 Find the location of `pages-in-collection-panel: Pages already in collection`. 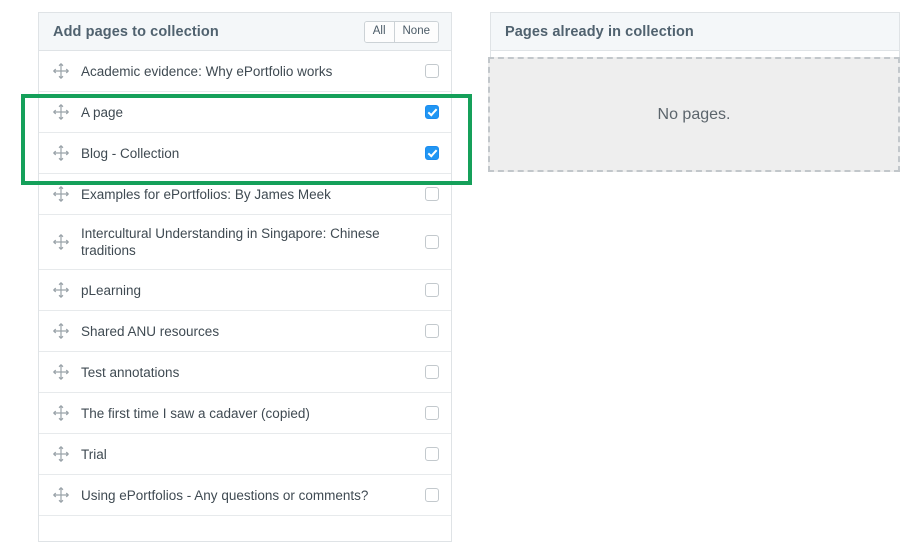

pages-in-collection-panel: Pages already in collection is located at coordinates (695, 35).